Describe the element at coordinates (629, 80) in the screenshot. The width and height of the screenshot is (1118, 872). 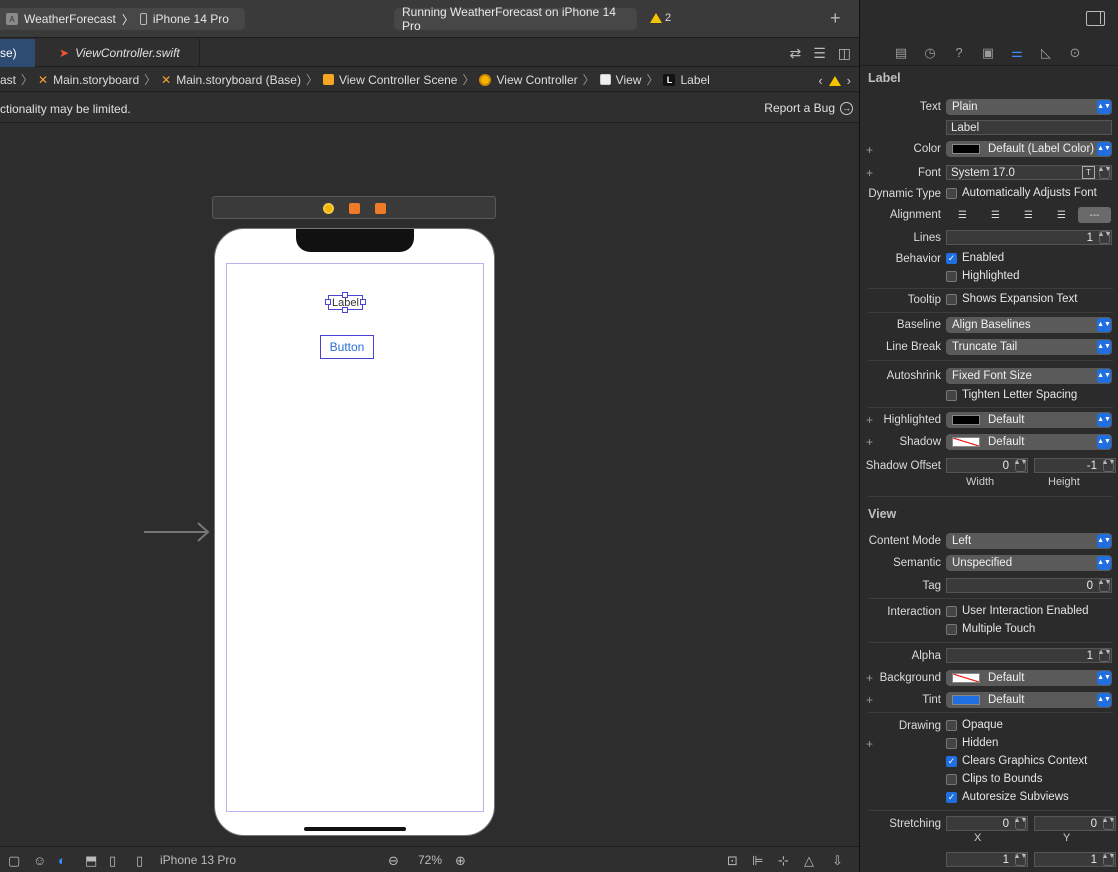
I see `breadcrumb-item: View` at that location.